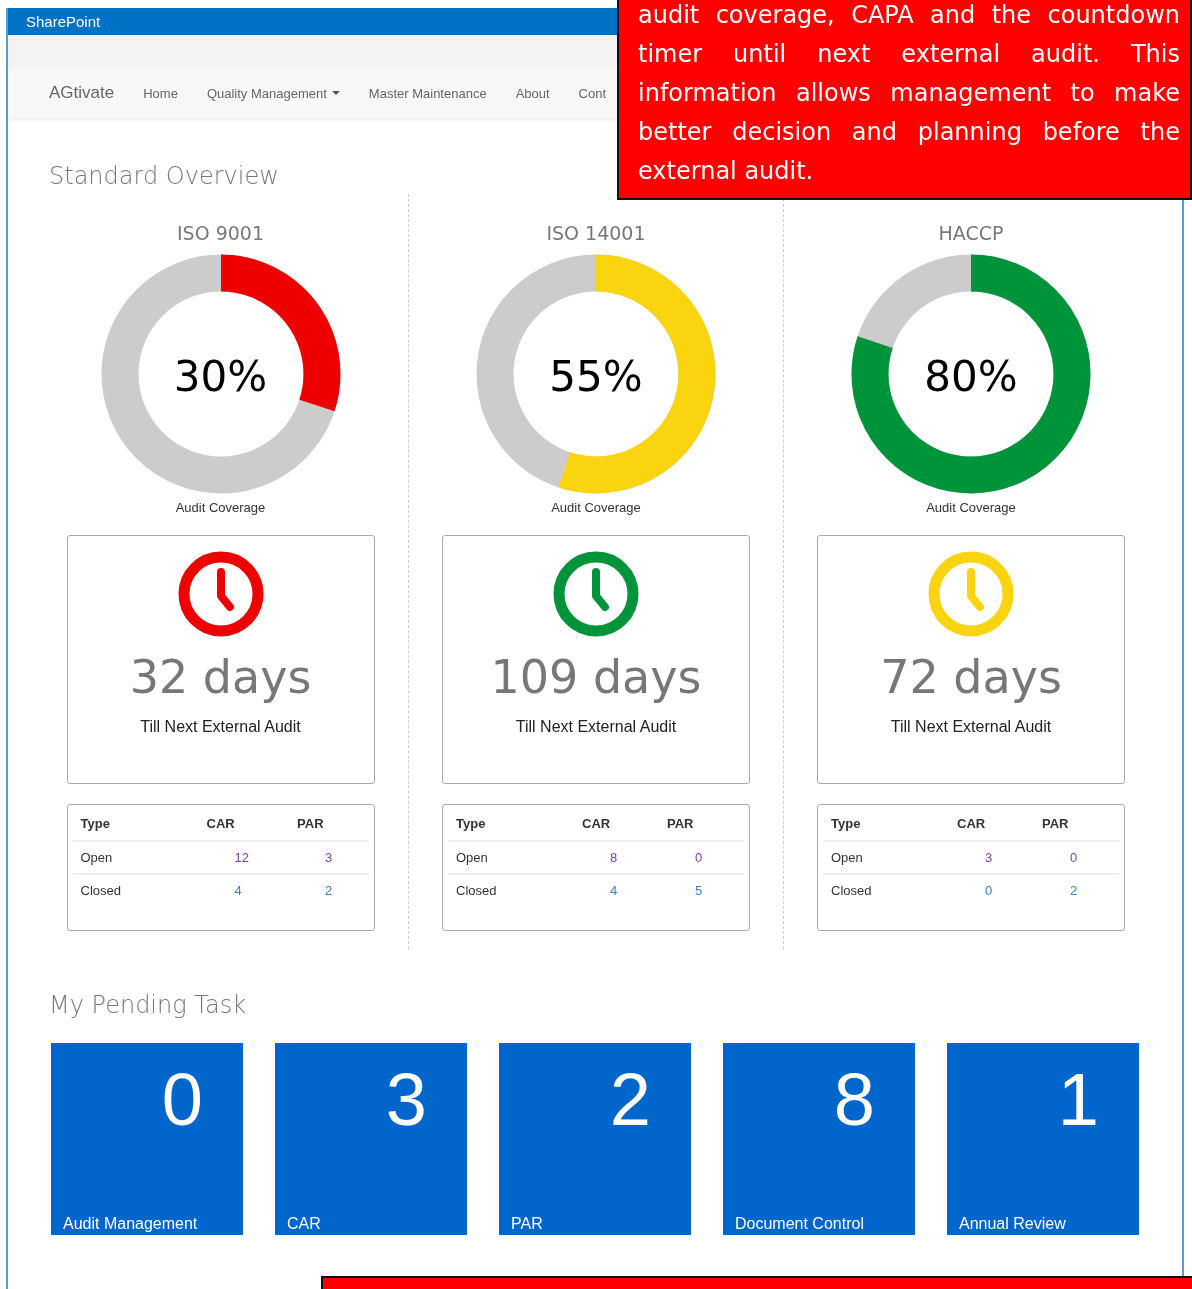 This screenshot has width=1192, height=1289. I want to click on task-tile: 8 Document Control, so click(819, 1139).